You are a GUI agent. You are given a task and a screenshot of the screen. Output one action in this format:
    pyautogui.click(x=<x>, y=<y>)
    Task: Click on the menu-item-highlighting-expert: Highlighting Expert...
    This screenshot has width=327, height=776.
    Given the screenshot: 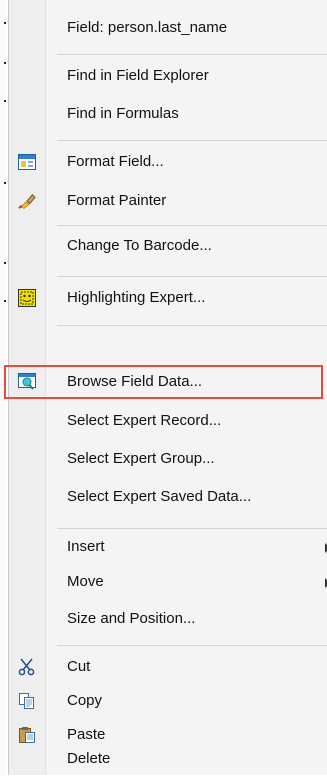 What is the action you would take?
    pyautogui.click(x=168, y=298)
    